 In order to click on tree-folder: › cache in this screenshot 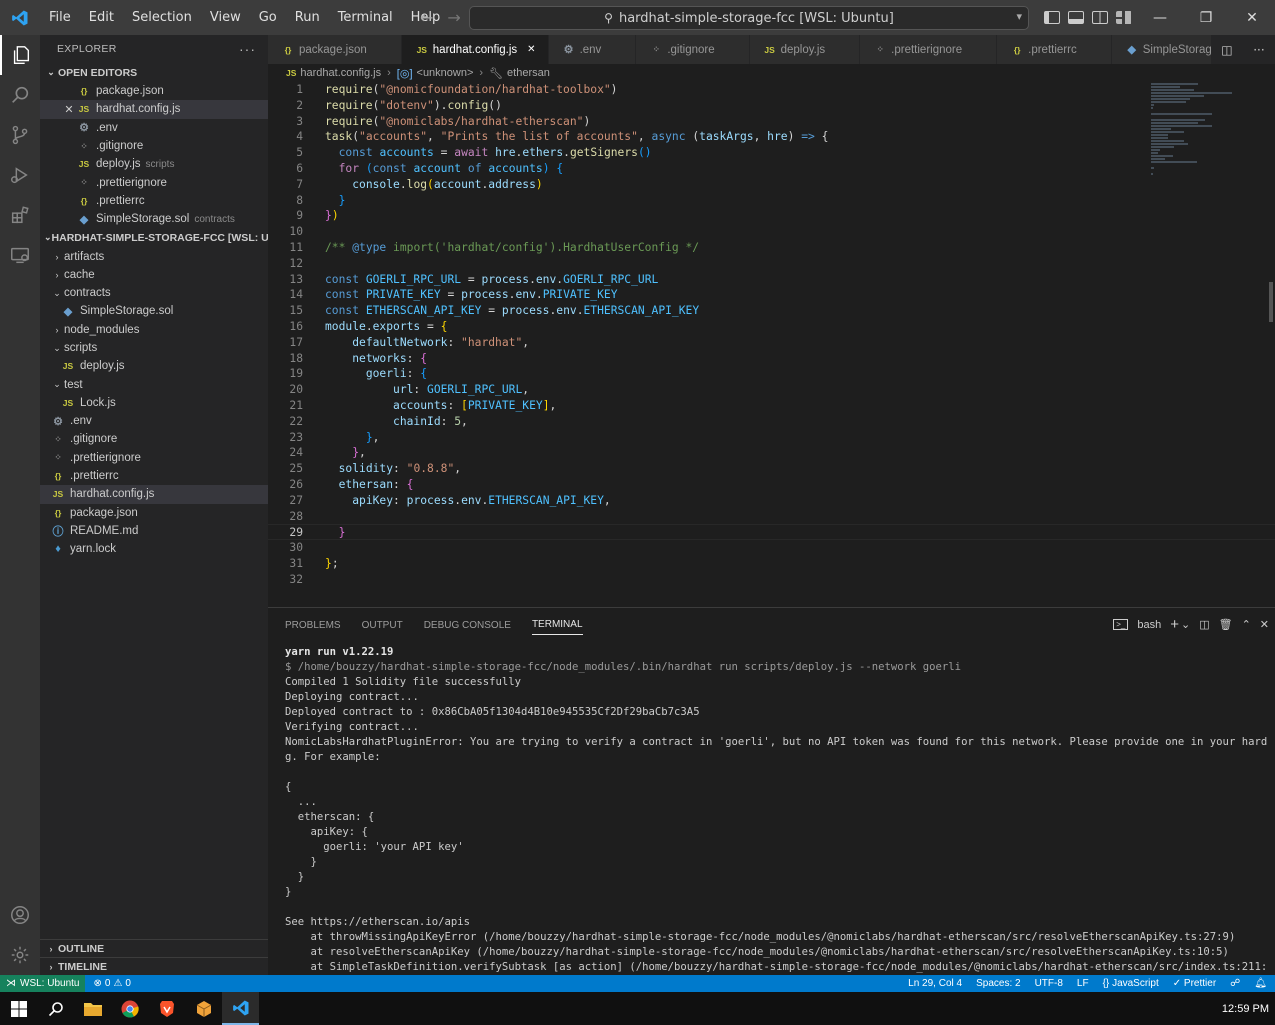, I will do `click(154, 275)`.